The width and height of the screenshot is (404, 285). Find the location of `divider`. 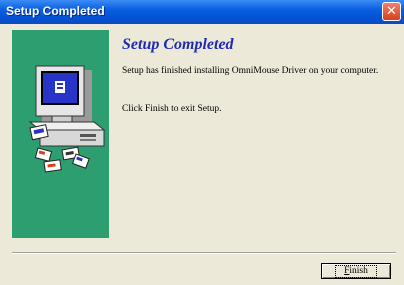

divider is located at coordinates (204, 253).